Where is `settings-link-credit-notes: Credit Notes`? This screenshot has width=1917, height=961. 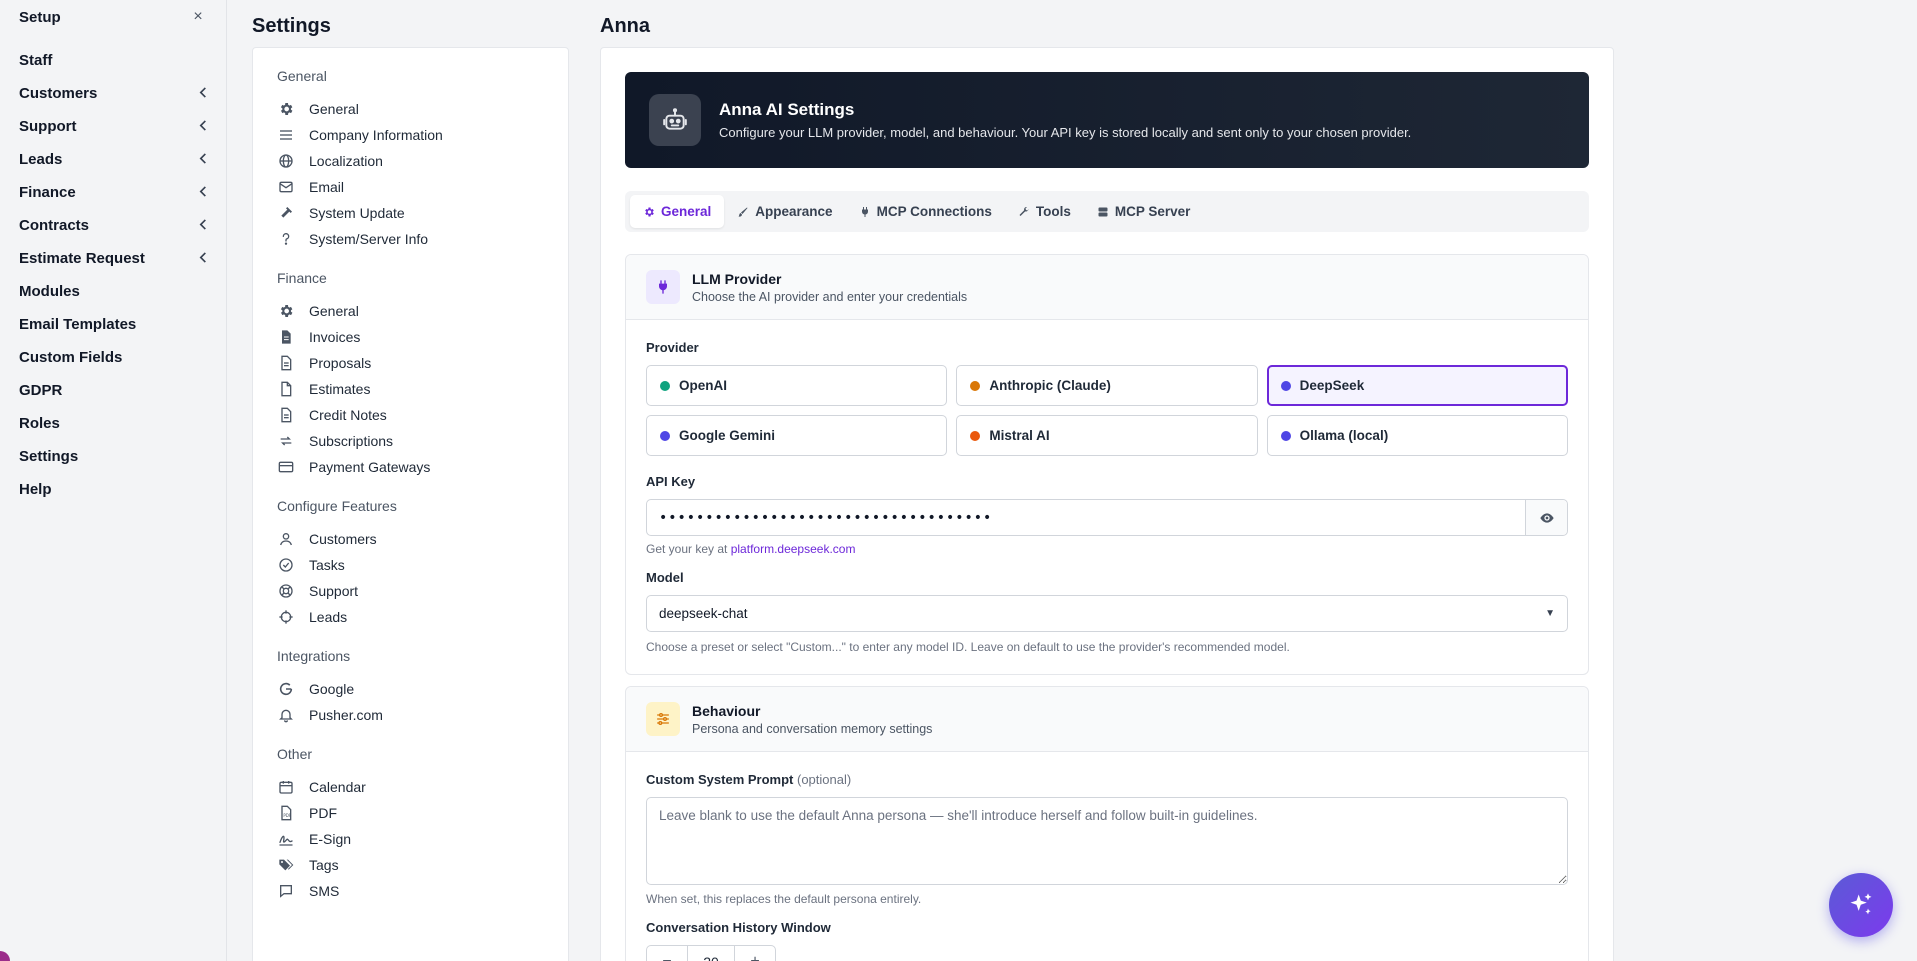
settings-link-credit-notes: Credit Notes is located at coordinates (410, 415).